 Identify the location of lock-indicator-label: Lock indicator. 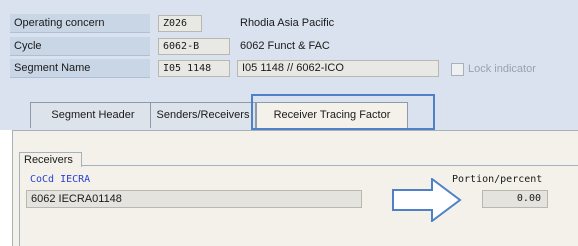
(502, 69).